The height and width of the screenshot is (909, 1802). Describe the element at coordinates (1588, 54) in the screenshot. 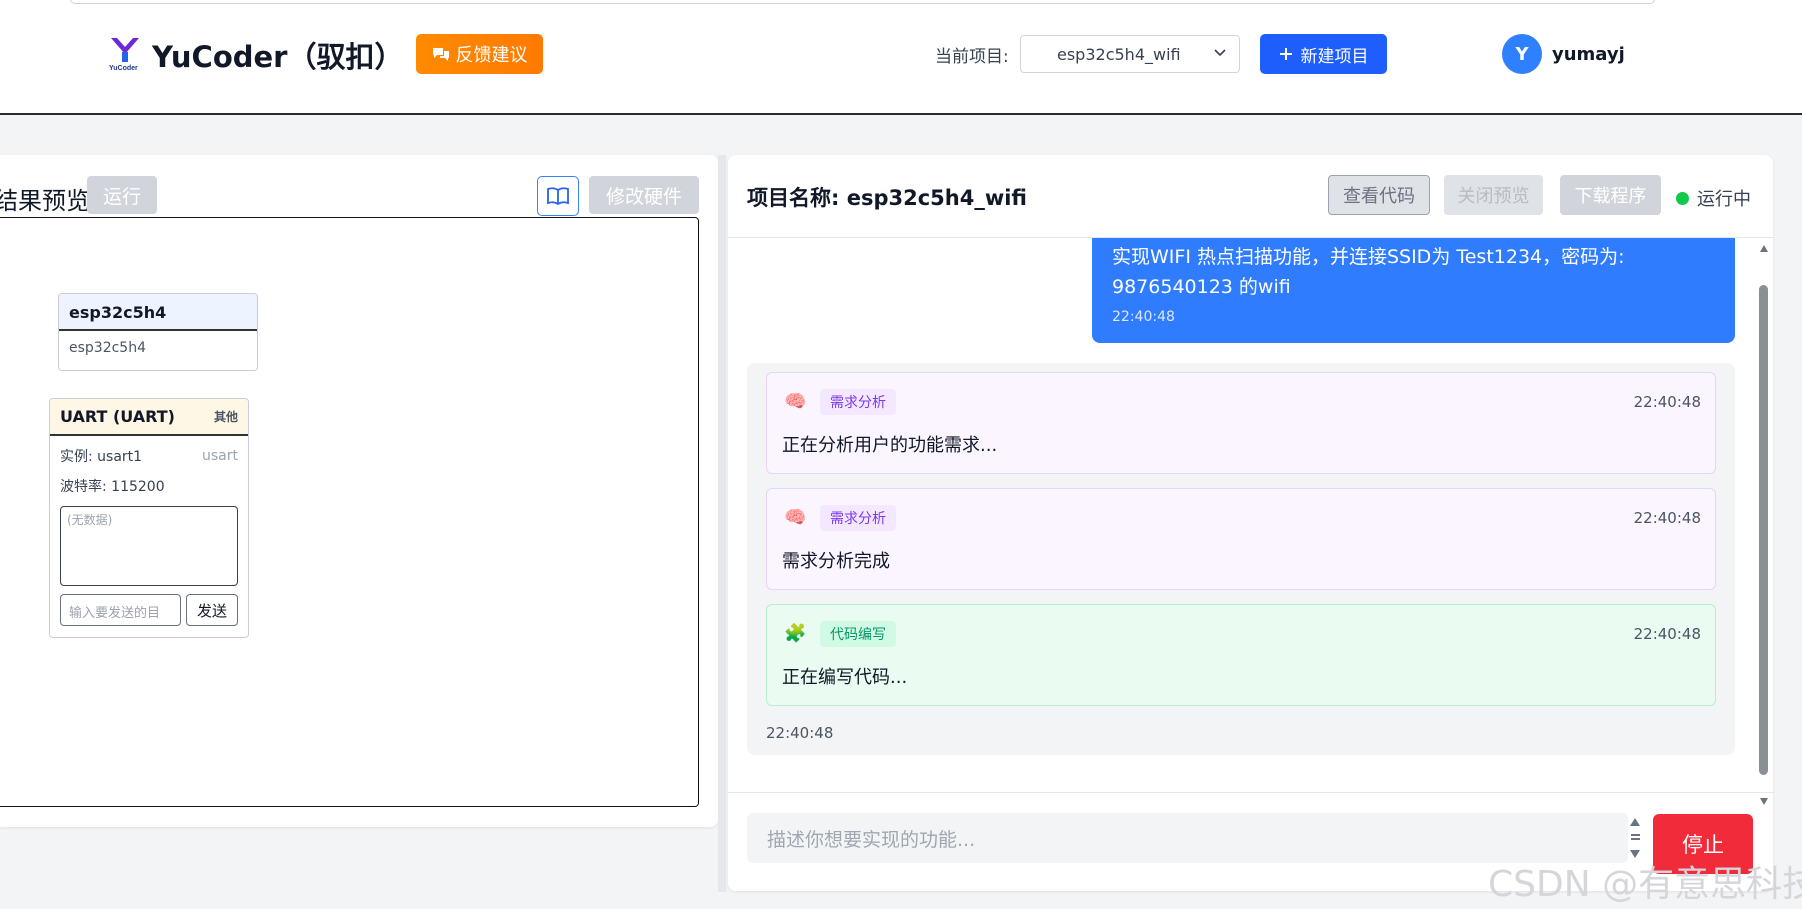

I see `username: yumayj` at that location.